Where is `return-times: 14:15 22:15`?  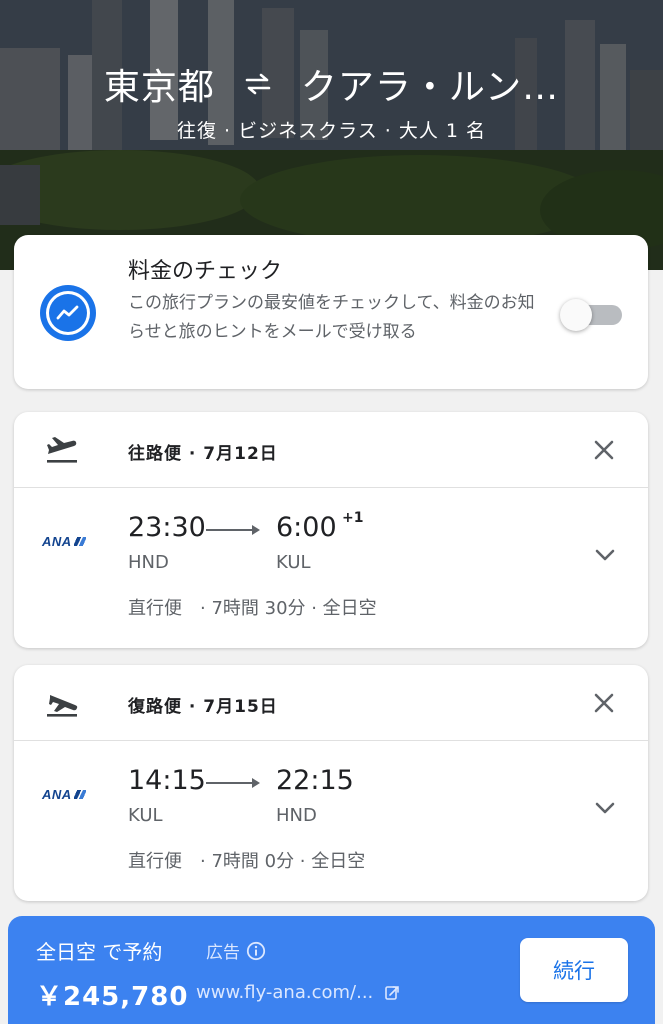 return-times: 14:15 22:15 is located at coordinates (288, 785).